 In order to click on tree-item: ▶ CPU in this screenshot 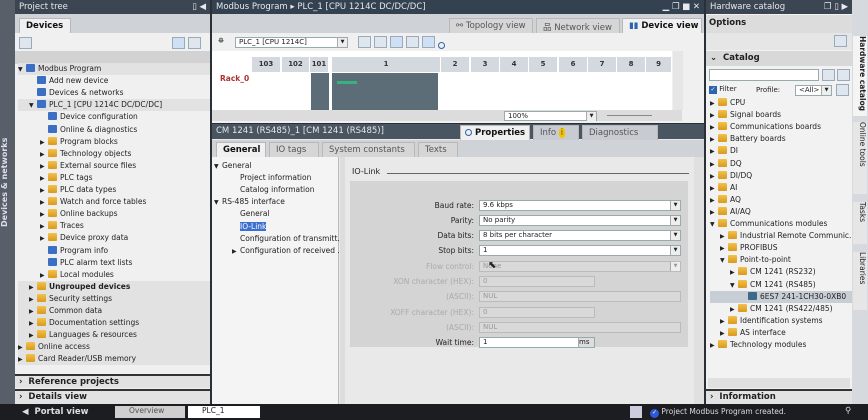, I will do `click(781, 103)`.